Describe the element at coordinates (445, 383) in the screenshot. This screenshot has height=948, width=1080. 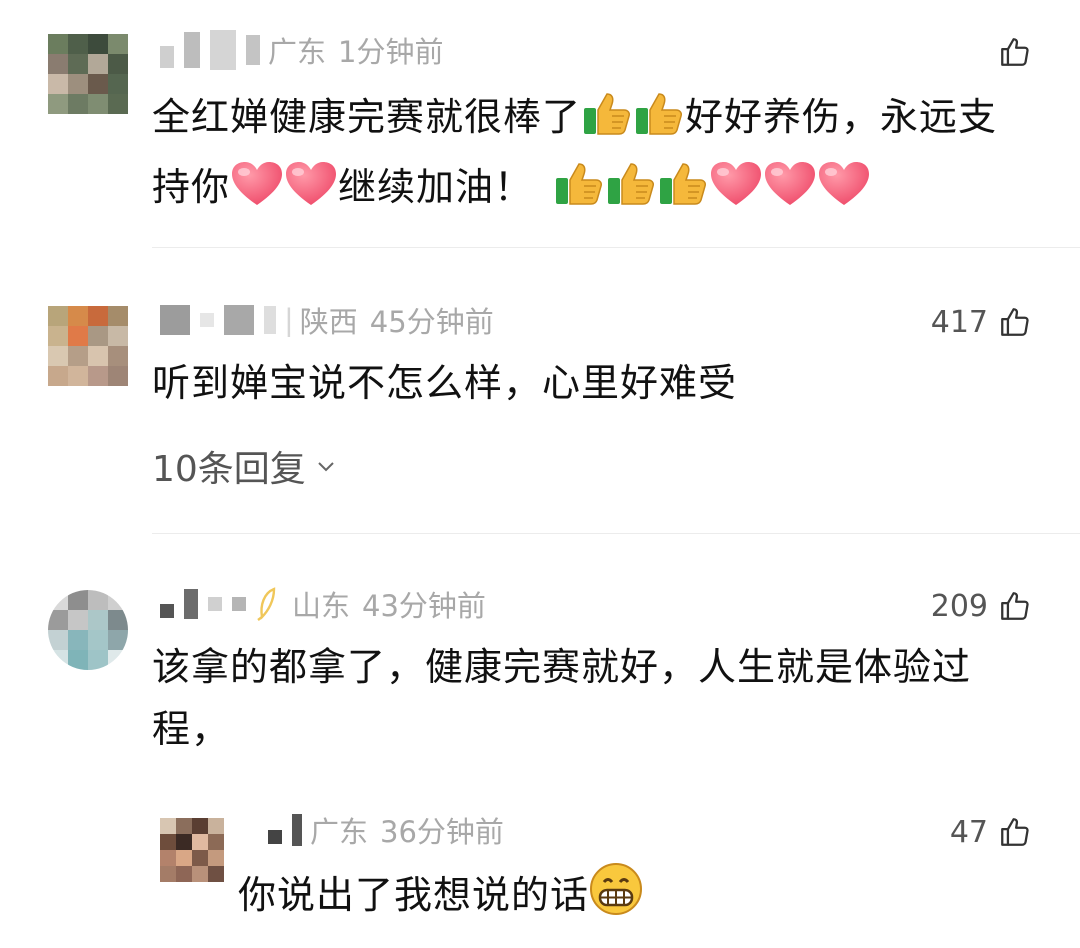
I see `comment-text: 听到婵宝说不怎么样，心里好难受` at that location.